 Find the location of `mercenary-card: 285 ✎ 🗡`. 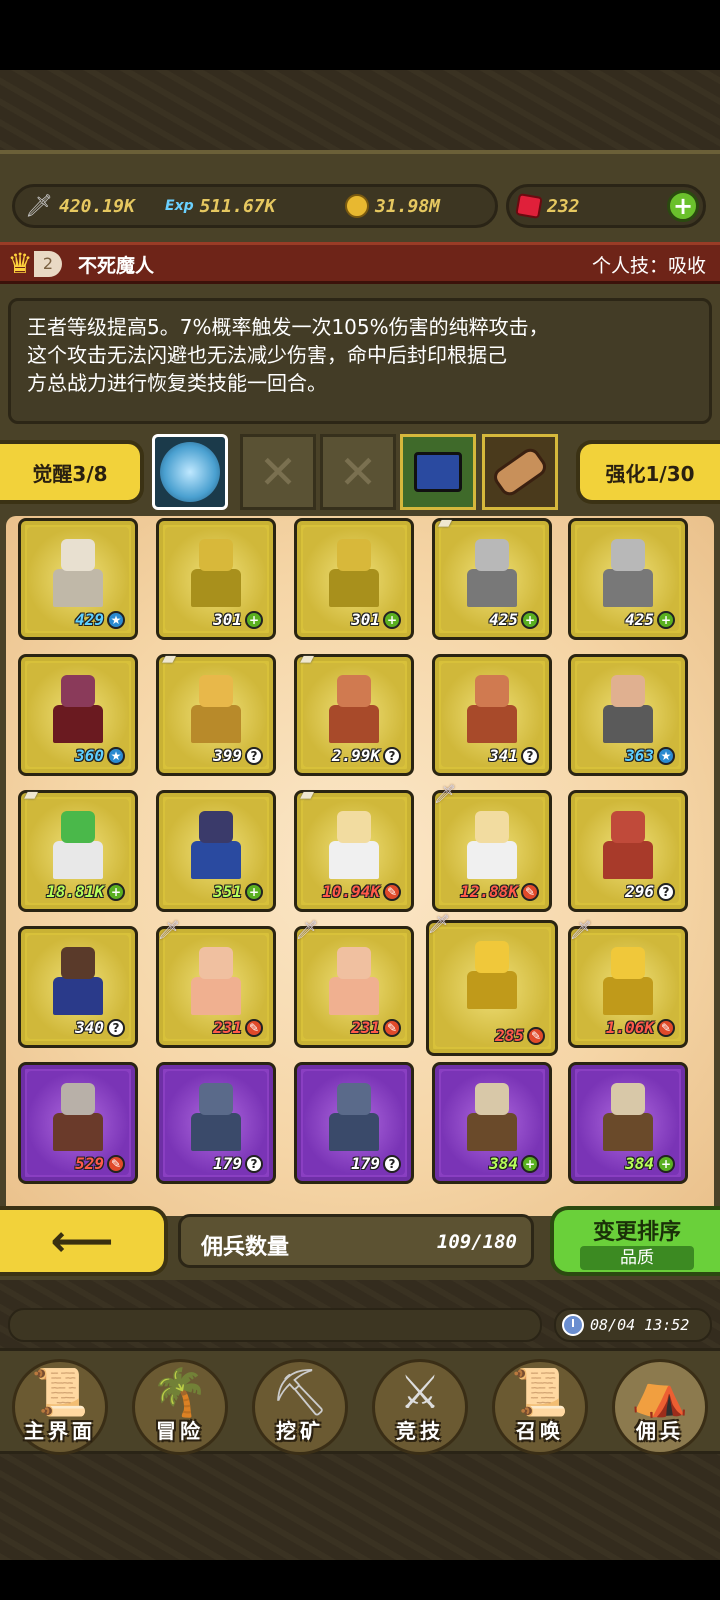

mercenary-card: 285 ✎ 🗡 is located at coordinates (492, 985).